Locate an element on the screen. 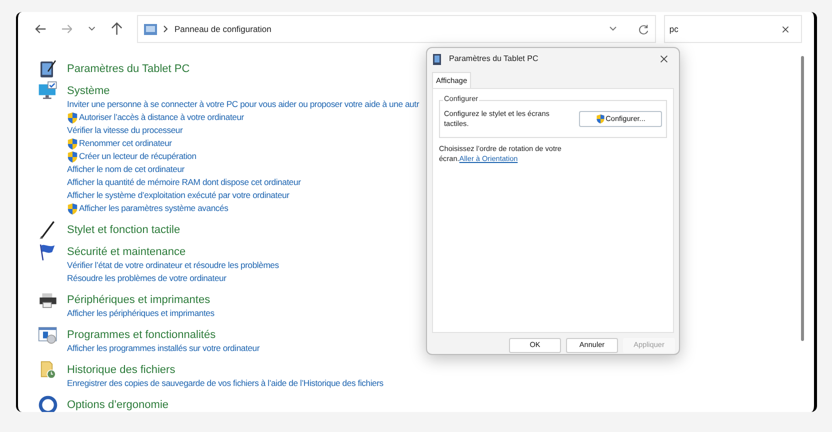  category-title: Historique des fichiers is located at coordinates (225, 370).